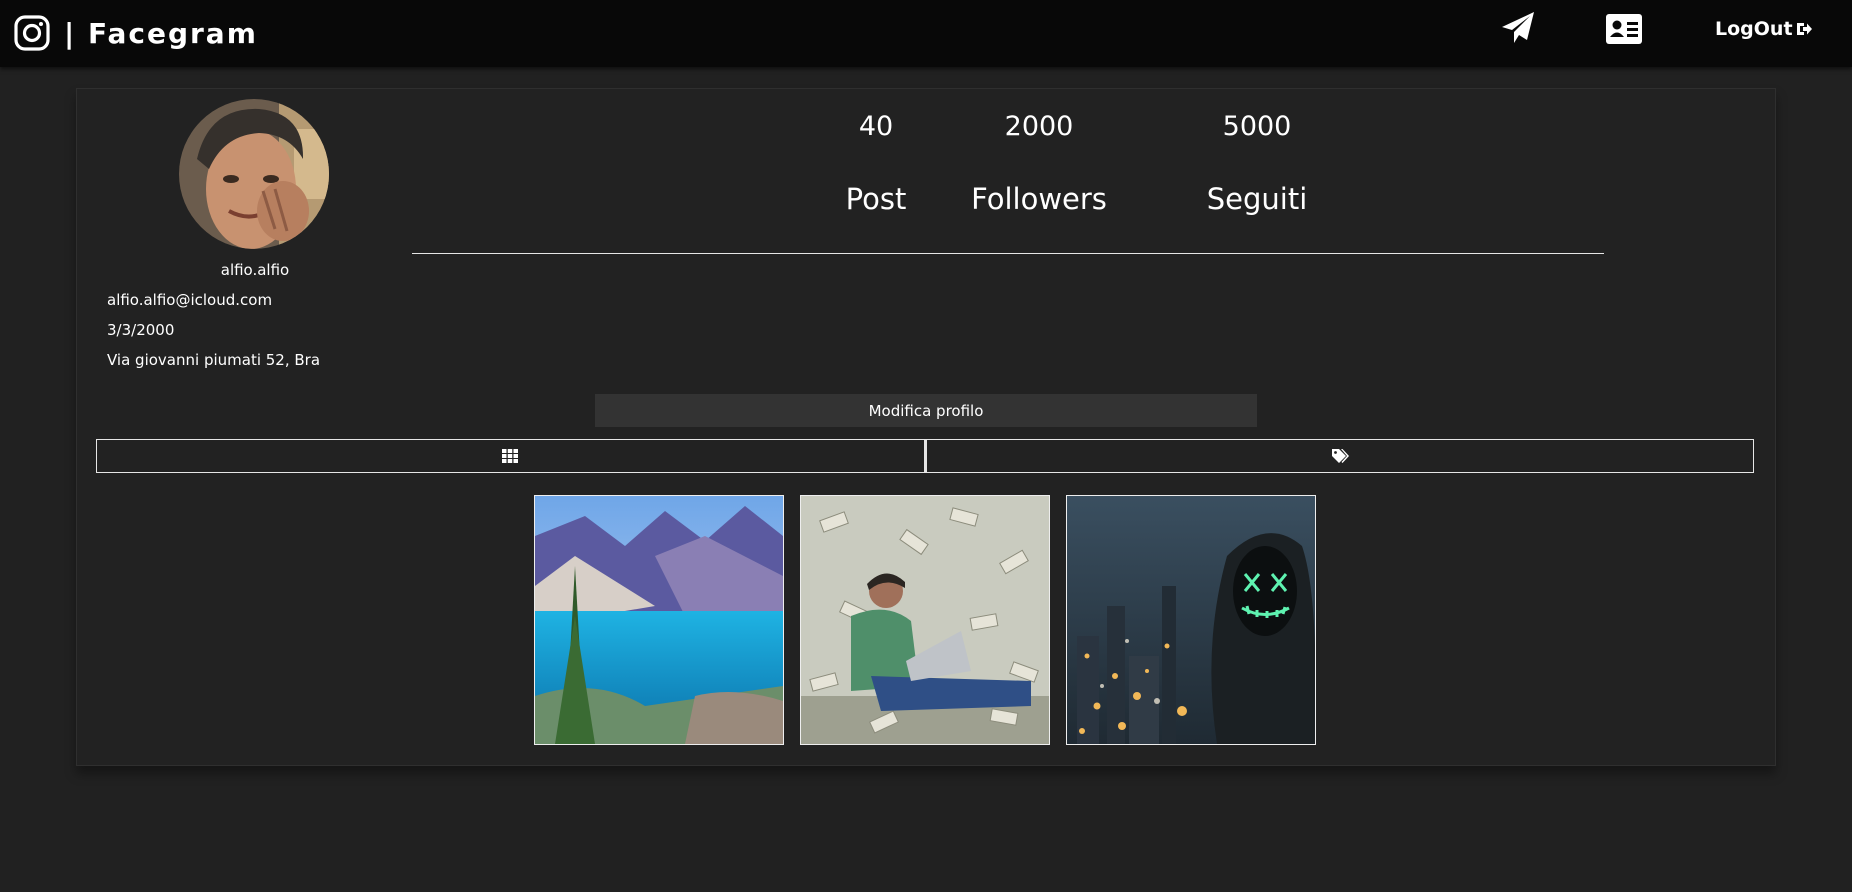 Image resolution: width=1852 pixels, height=892 pixels. I want to click on posts-grid, so click(925, 620).